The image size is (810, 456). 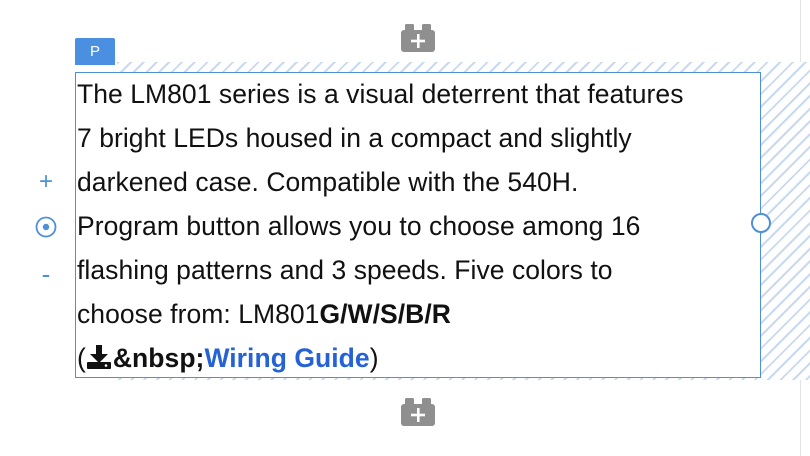 I want to click on increase-button: +, so click(x=46, y=181).